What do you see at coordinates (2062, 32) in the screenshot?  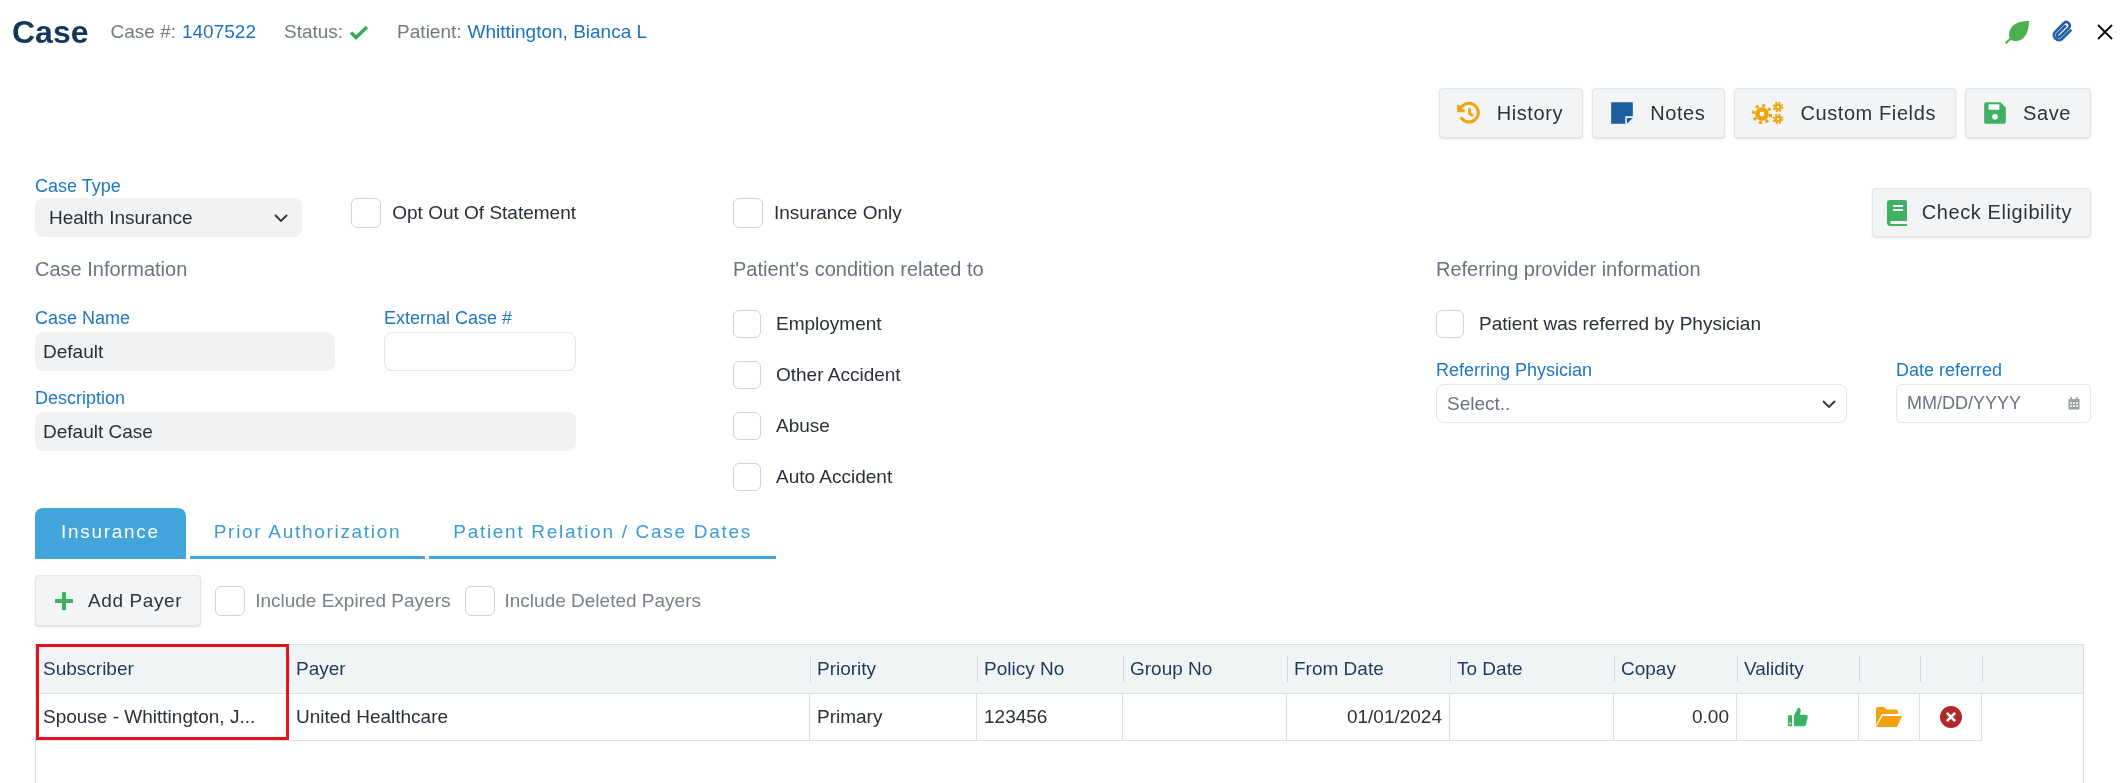 I see `paperclip-icon` at bounding box center [2062, 32].